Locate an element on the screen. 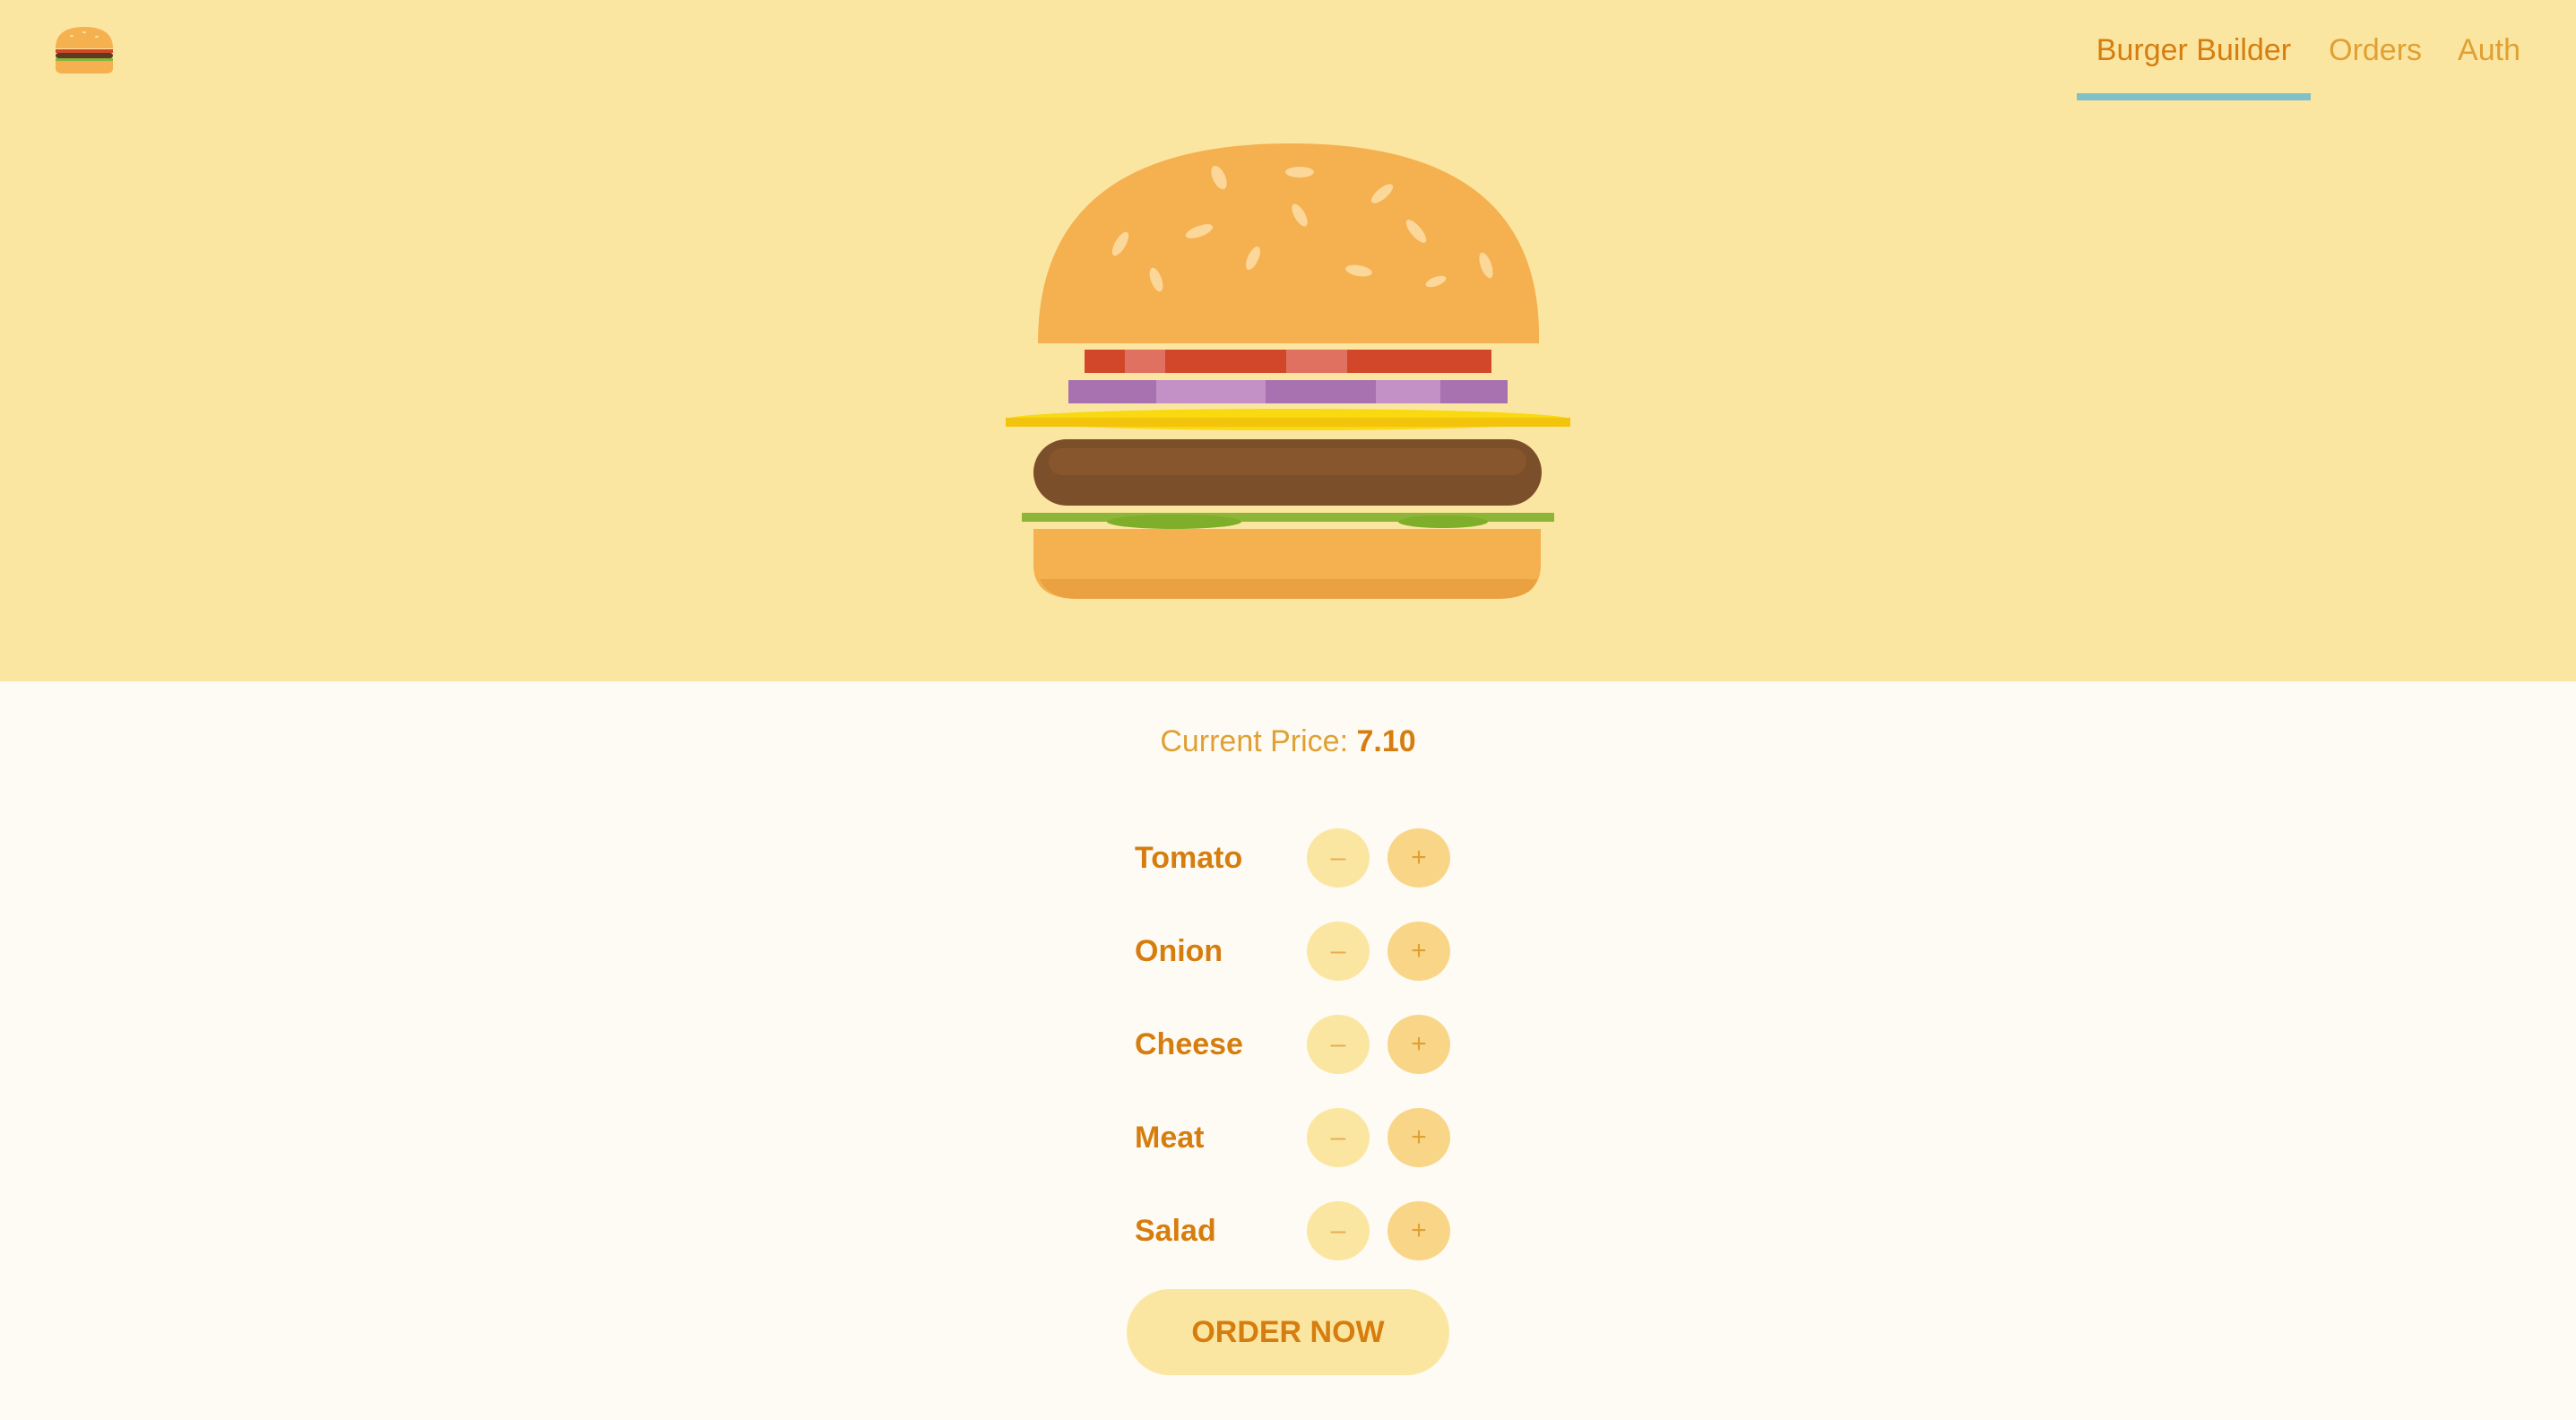  order-now-button: ORDER NOW is located at coordinates (1288, 1332).